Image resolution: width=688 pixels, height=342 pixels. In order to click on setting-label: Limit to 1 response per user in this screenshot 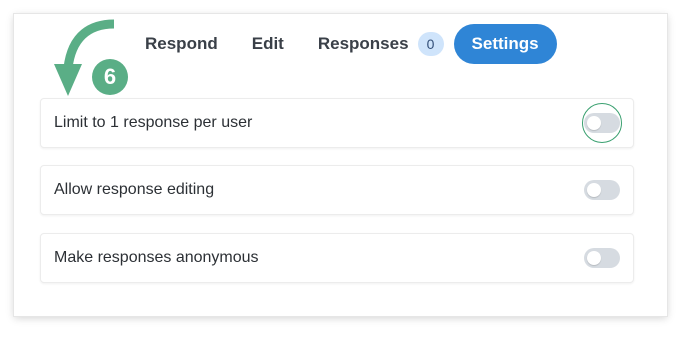, I will do `click(153, 122)`.